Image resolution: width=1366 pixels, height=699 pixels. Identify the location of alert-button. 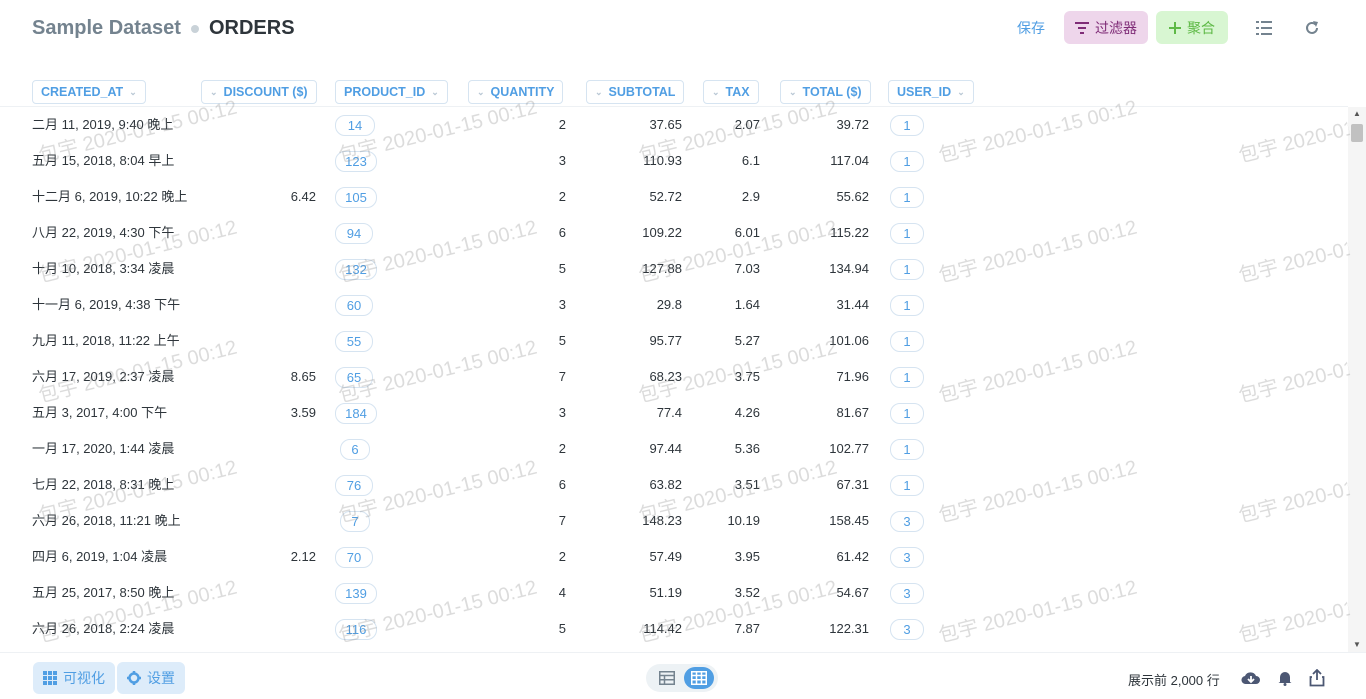
(1285, 678).